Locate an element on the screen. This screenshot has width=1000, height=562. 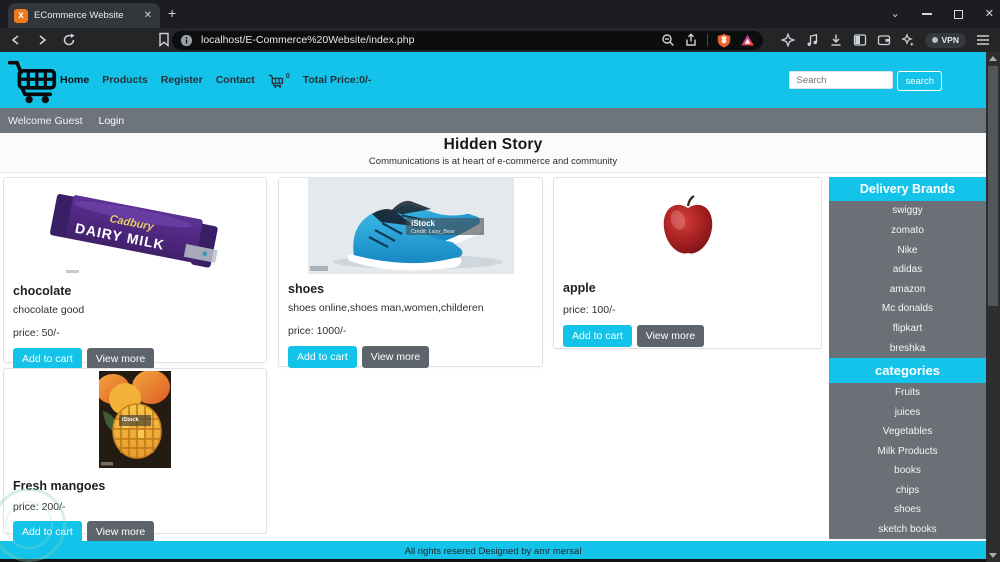
share-icon is located at coordinates (691, 40).